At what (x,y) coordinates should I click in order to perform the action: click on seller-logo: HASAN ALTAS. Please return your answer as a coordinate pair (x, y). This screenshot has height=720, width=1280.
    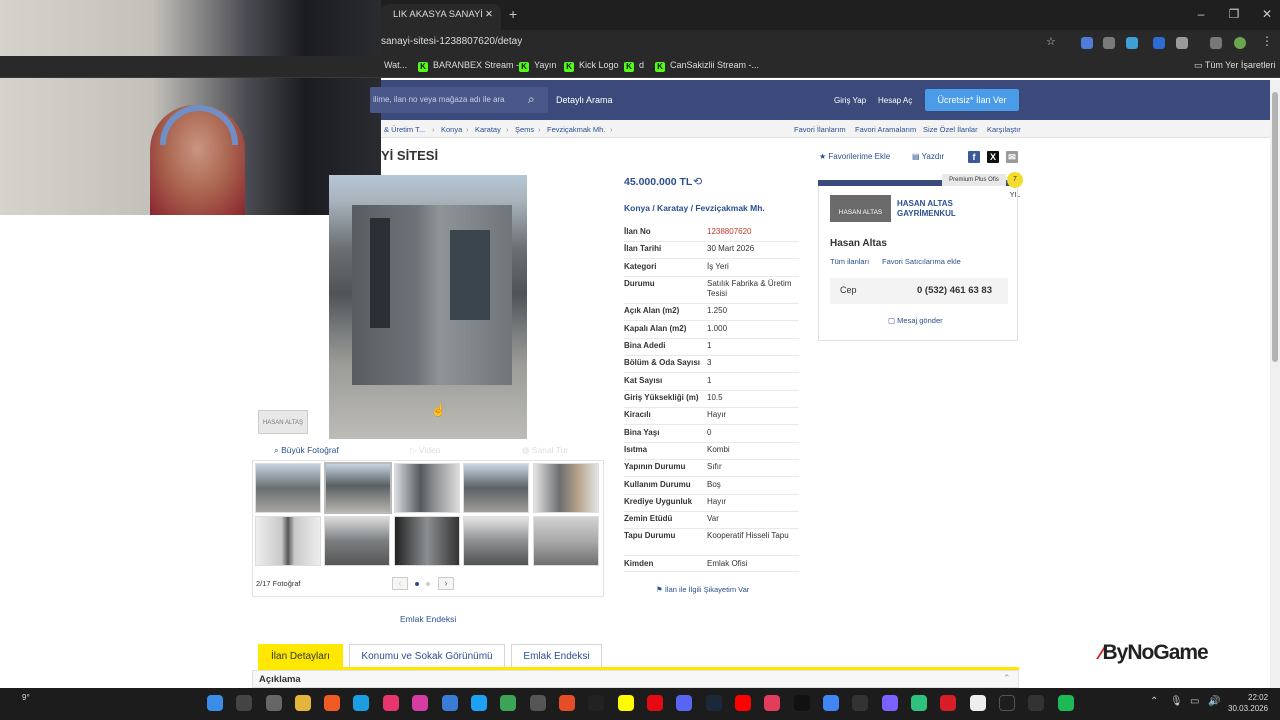
    Looking at the image, I should click on (860, 208).